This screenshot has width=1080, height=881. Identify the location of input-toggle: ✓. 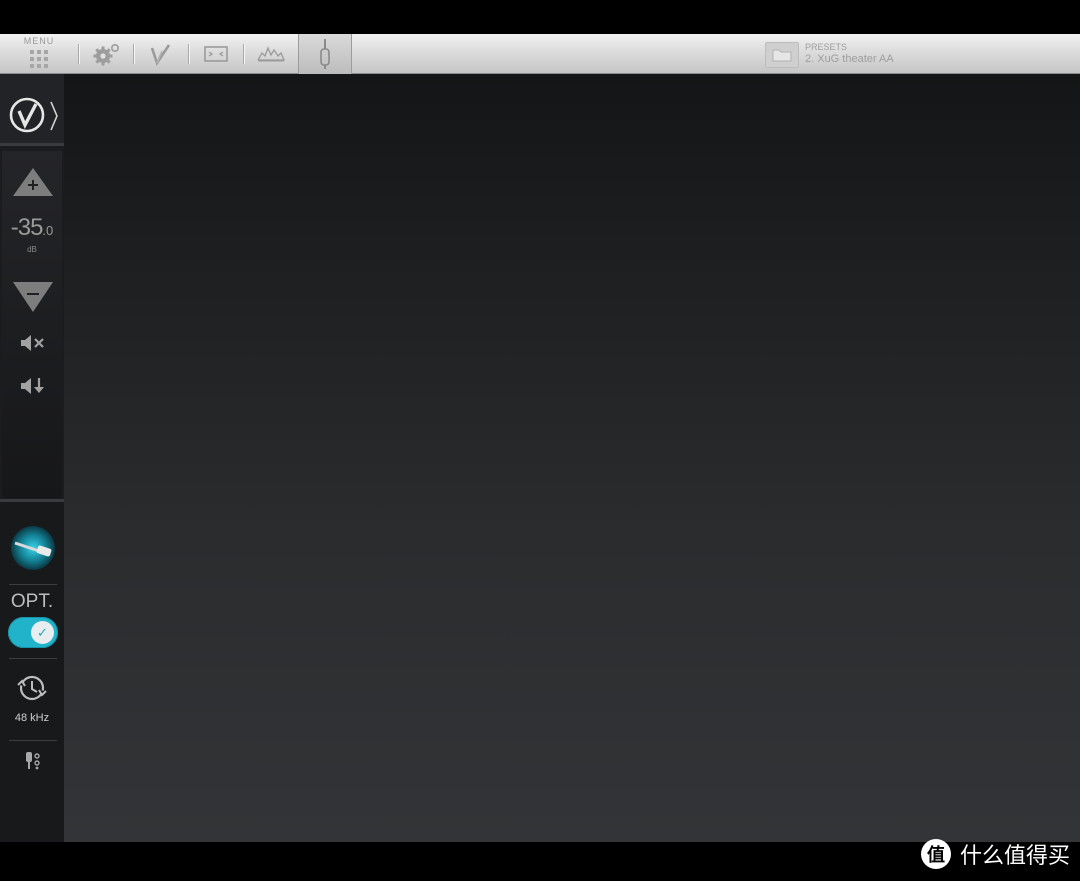
(33, 632).